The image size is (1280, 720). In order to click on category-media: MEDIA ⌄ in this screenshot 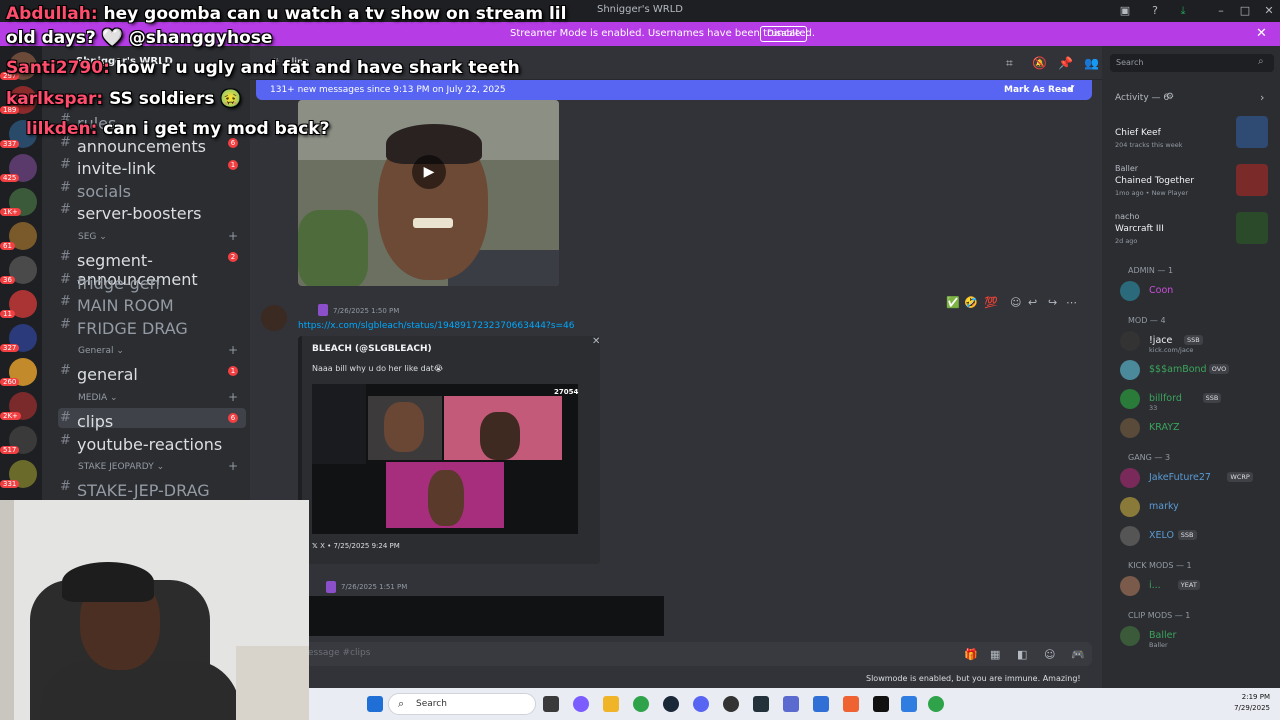, I will do `click(98, 398)`.